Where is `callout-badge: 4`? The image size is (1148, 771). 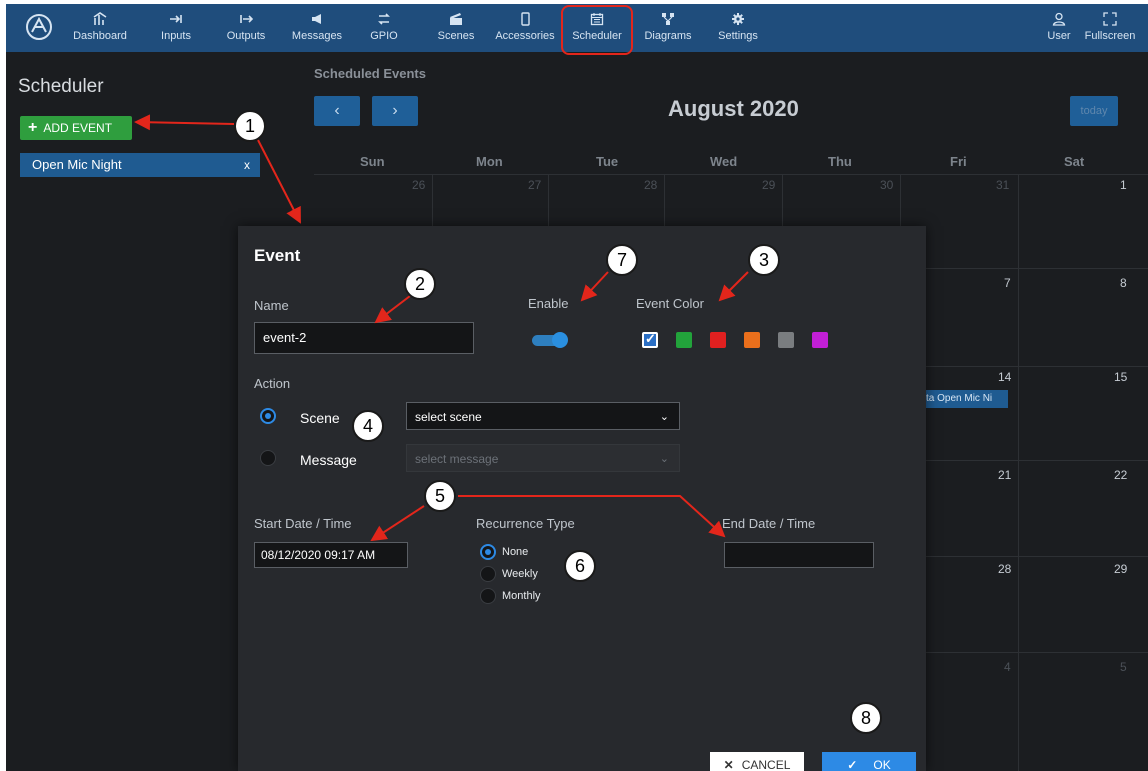 callout-badge: 4 is located at coordinates (368, 426).